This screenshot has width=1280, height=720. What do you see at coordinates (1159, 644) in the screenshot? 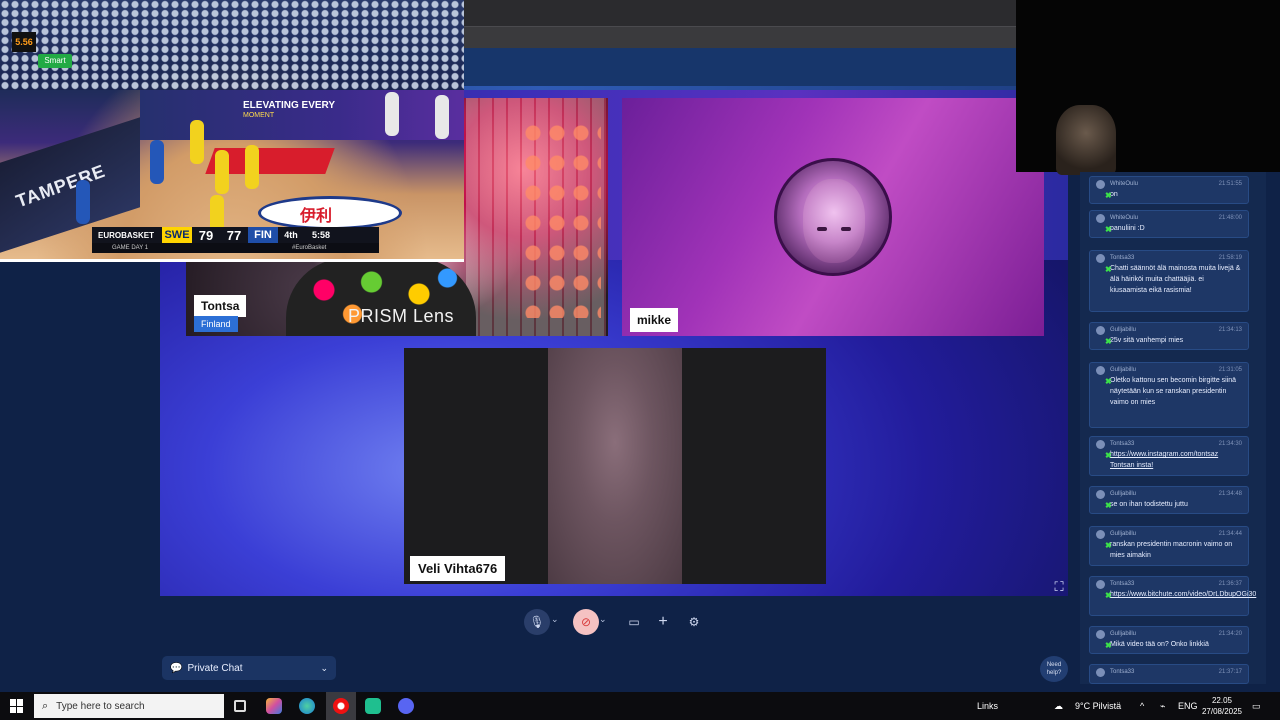
I see `chat-text: Mikä video tää on? Onko linkkiä` at bounding box center [1159, 644].